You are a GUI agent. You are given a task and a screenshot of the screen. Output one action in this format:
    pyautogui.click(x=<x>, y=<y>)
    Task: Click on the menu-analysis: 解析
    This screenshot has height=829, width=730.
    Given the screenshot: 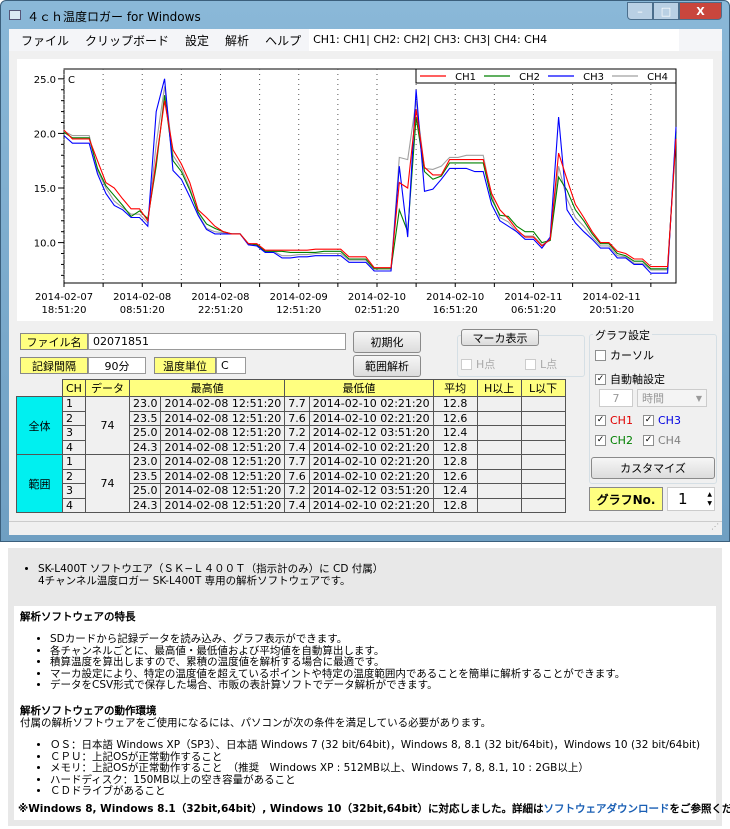 What is the action you would take?
    pyautogui.click(x=237, y=40)
    